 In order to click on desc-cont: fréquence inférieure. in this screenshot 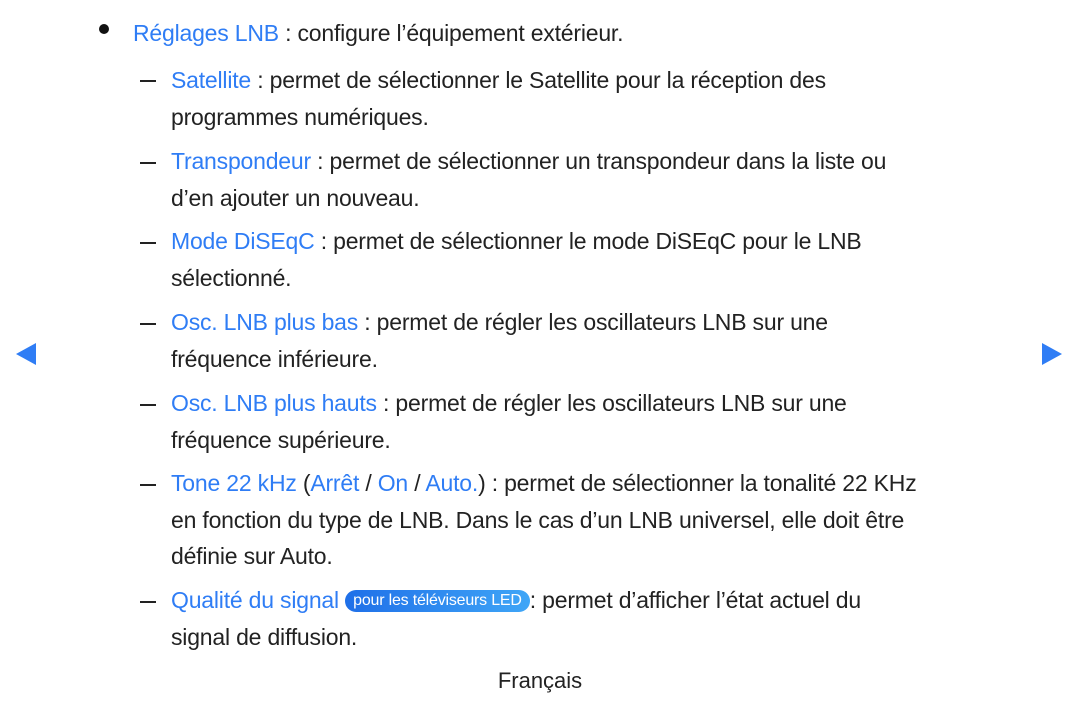, I will do `click(274, 359)`.